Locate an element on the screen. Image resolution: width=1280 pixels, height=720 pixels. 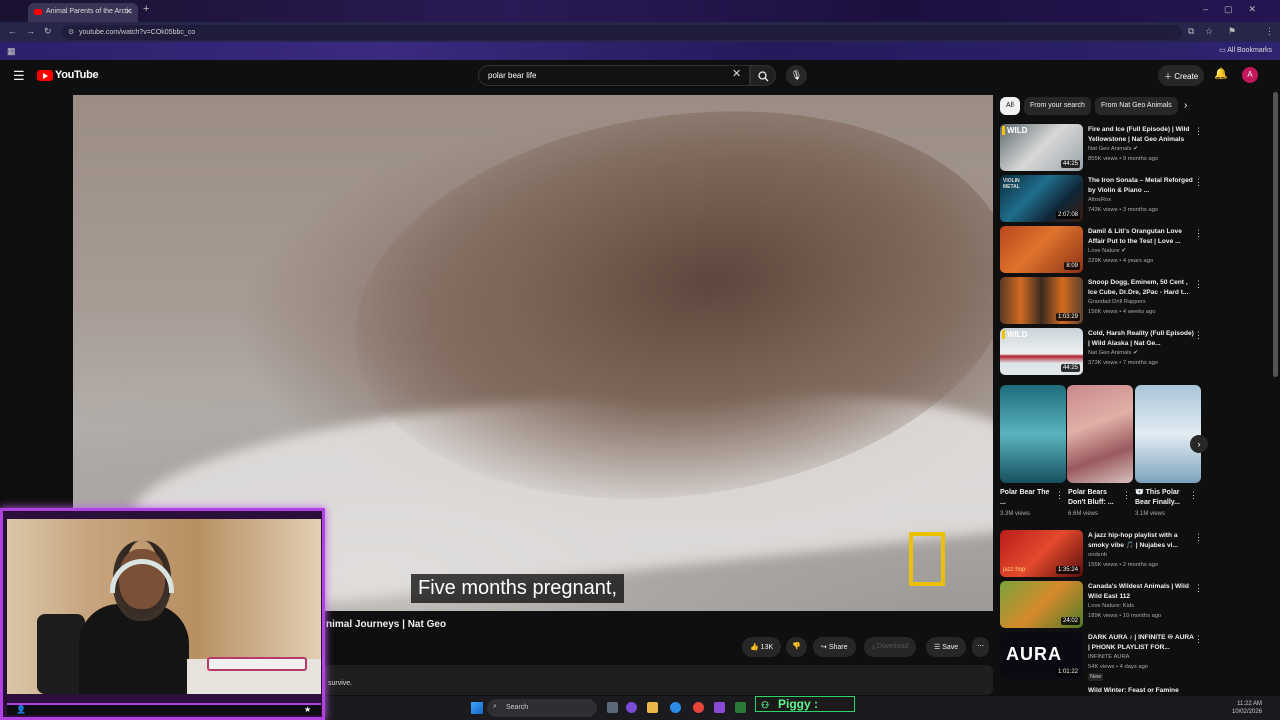
notifications-bell-icon: 🔔 is located at coordinates (1221, 73).